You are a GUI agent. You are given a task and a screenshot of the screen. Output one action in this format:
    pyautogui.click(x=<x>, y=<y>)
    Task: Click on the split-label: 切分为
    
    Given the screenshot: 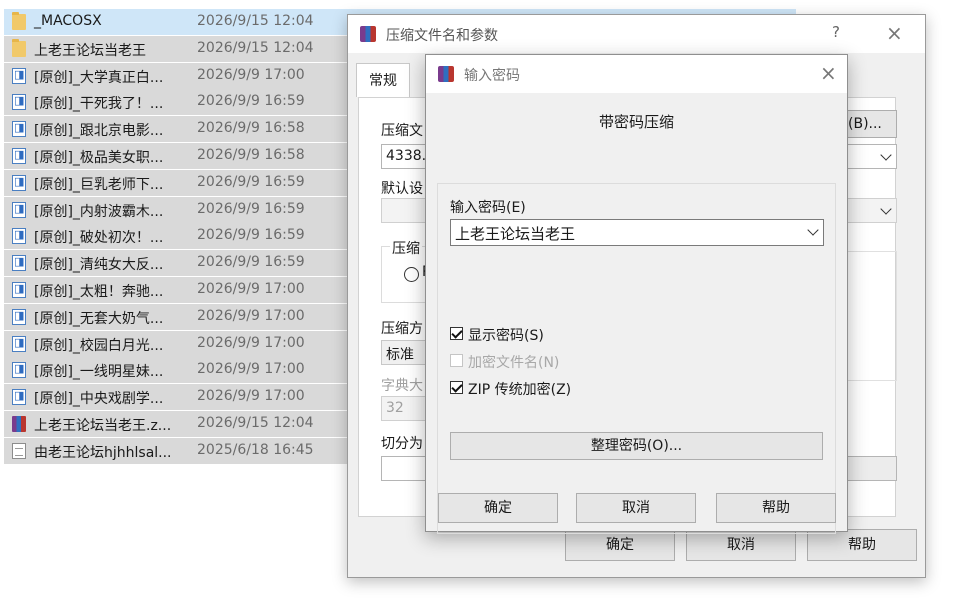 What is the action you would take?
    pyautogui.click(x=402, y=444)
    